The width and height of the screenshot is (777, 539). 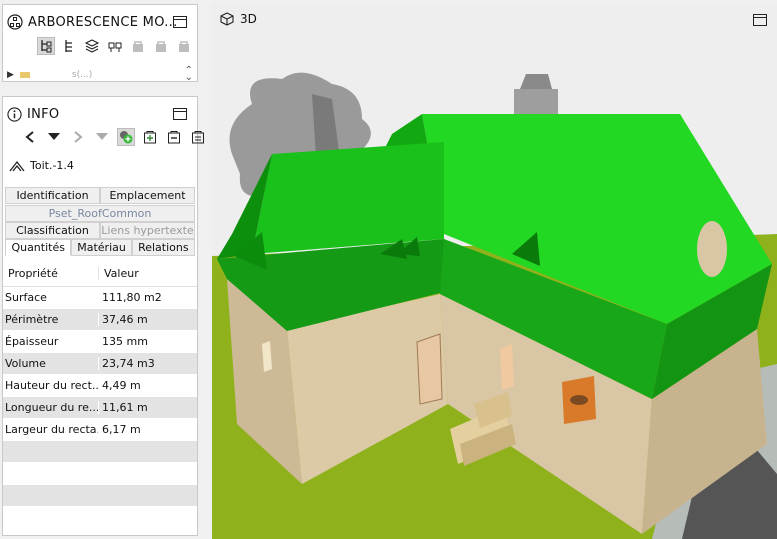 What do you see at coordinates (69, 46) in the screenshot?
I see `tree-list-icon` at bounding box center [69, 46].